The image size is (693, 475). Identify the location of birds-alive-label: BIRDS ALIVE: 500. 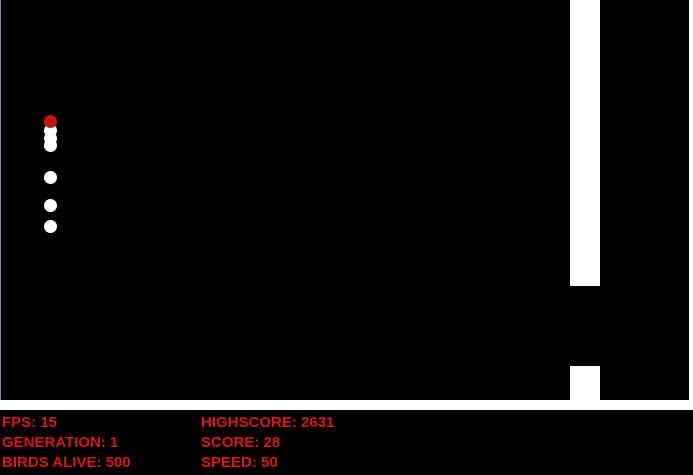
(66, 462).